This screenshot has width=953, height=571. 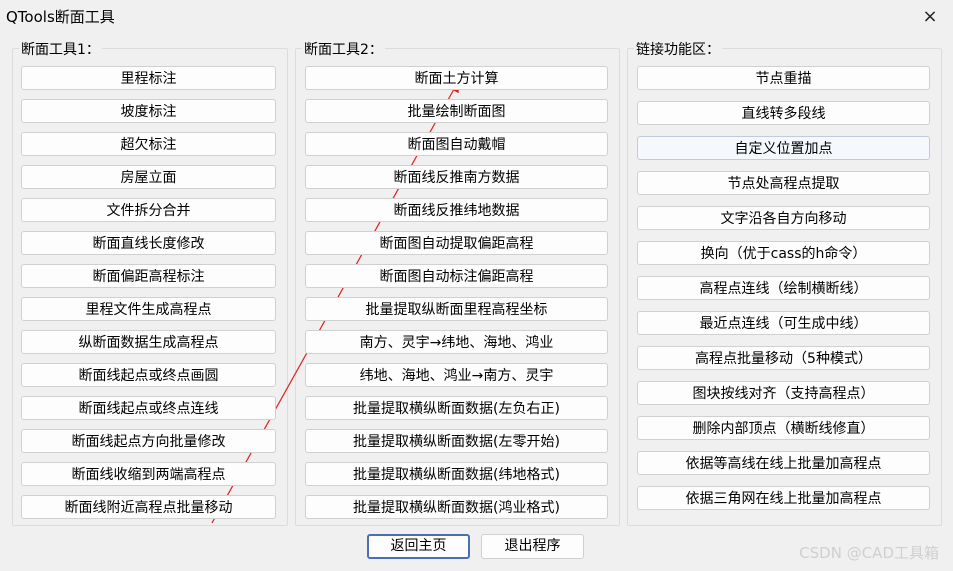 What do you see at coordinates (456, 441) in the screenshot?
I see `group2-button: 批量提取横纵断面数据(左零开始)` at bounding box center [456, 441].